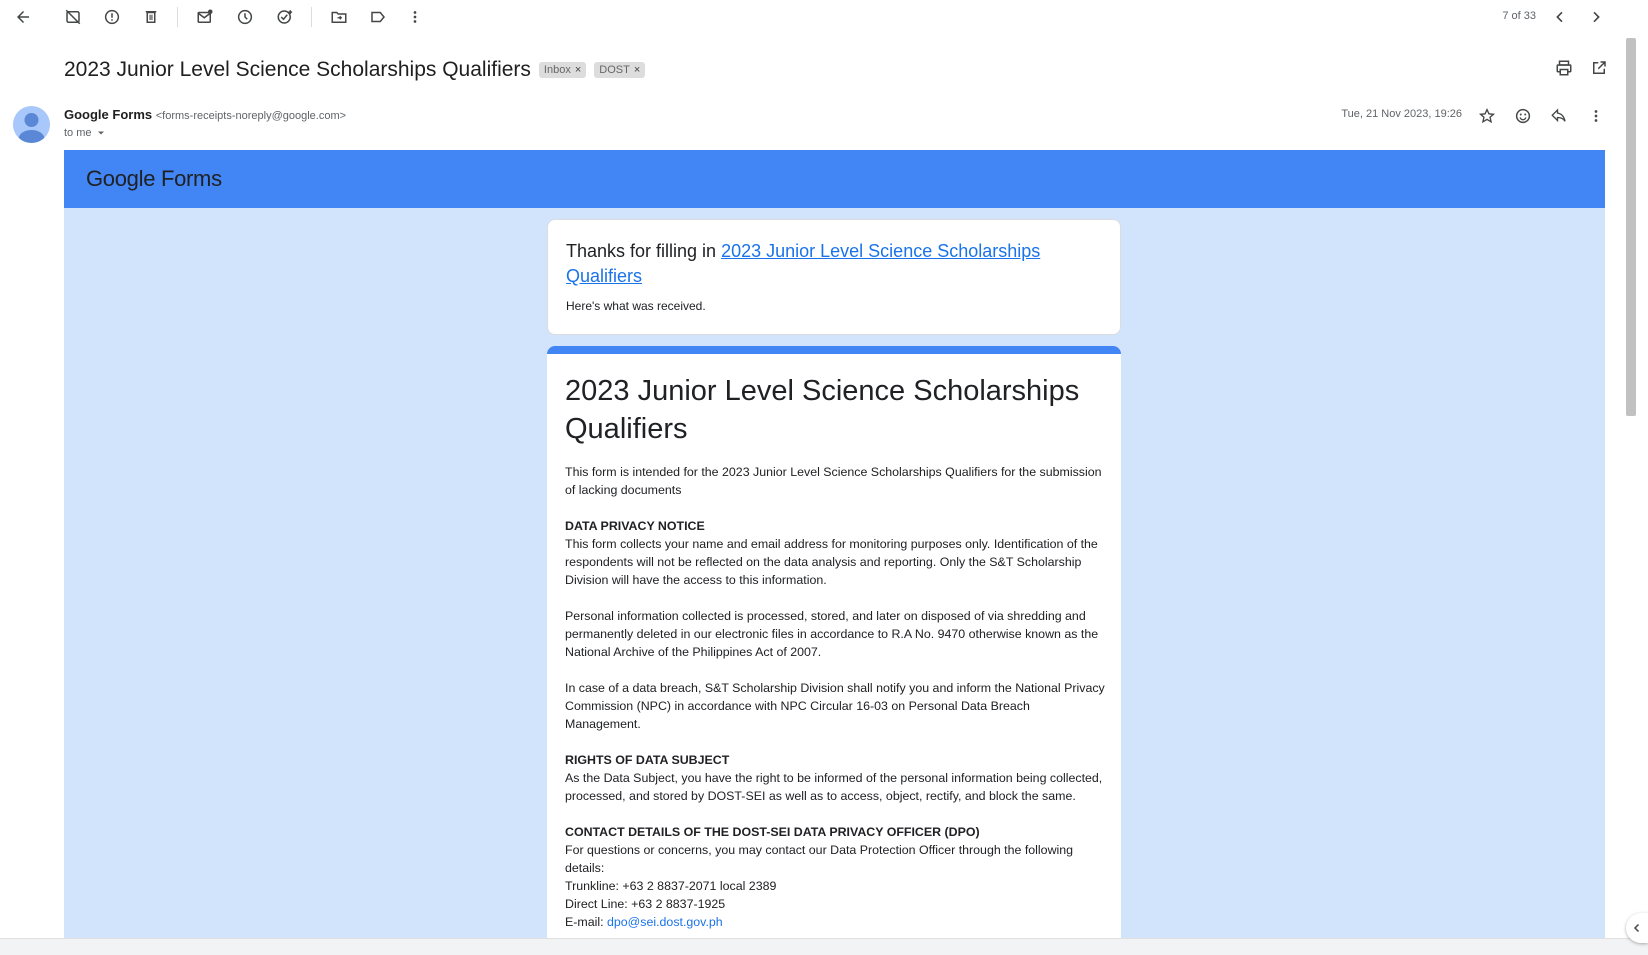  Describe the element at coordinates (23, 17) in the screenshot. I see `back-arrow-icon` at that location.